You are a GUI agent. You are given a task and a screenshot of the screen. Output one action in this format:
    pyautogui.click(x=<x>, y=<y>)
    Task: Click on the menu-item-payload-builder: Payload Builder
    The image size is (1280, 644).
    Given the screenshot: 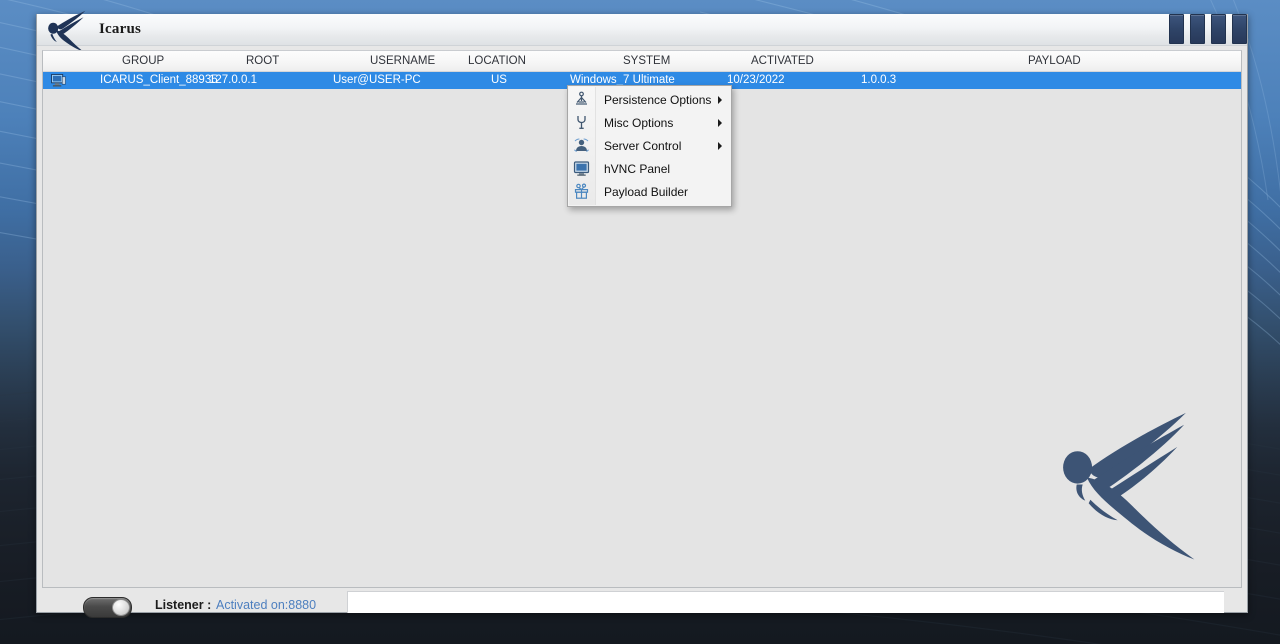 What is the action you would take?
    pyautogui.click(x=649, y=191)
    